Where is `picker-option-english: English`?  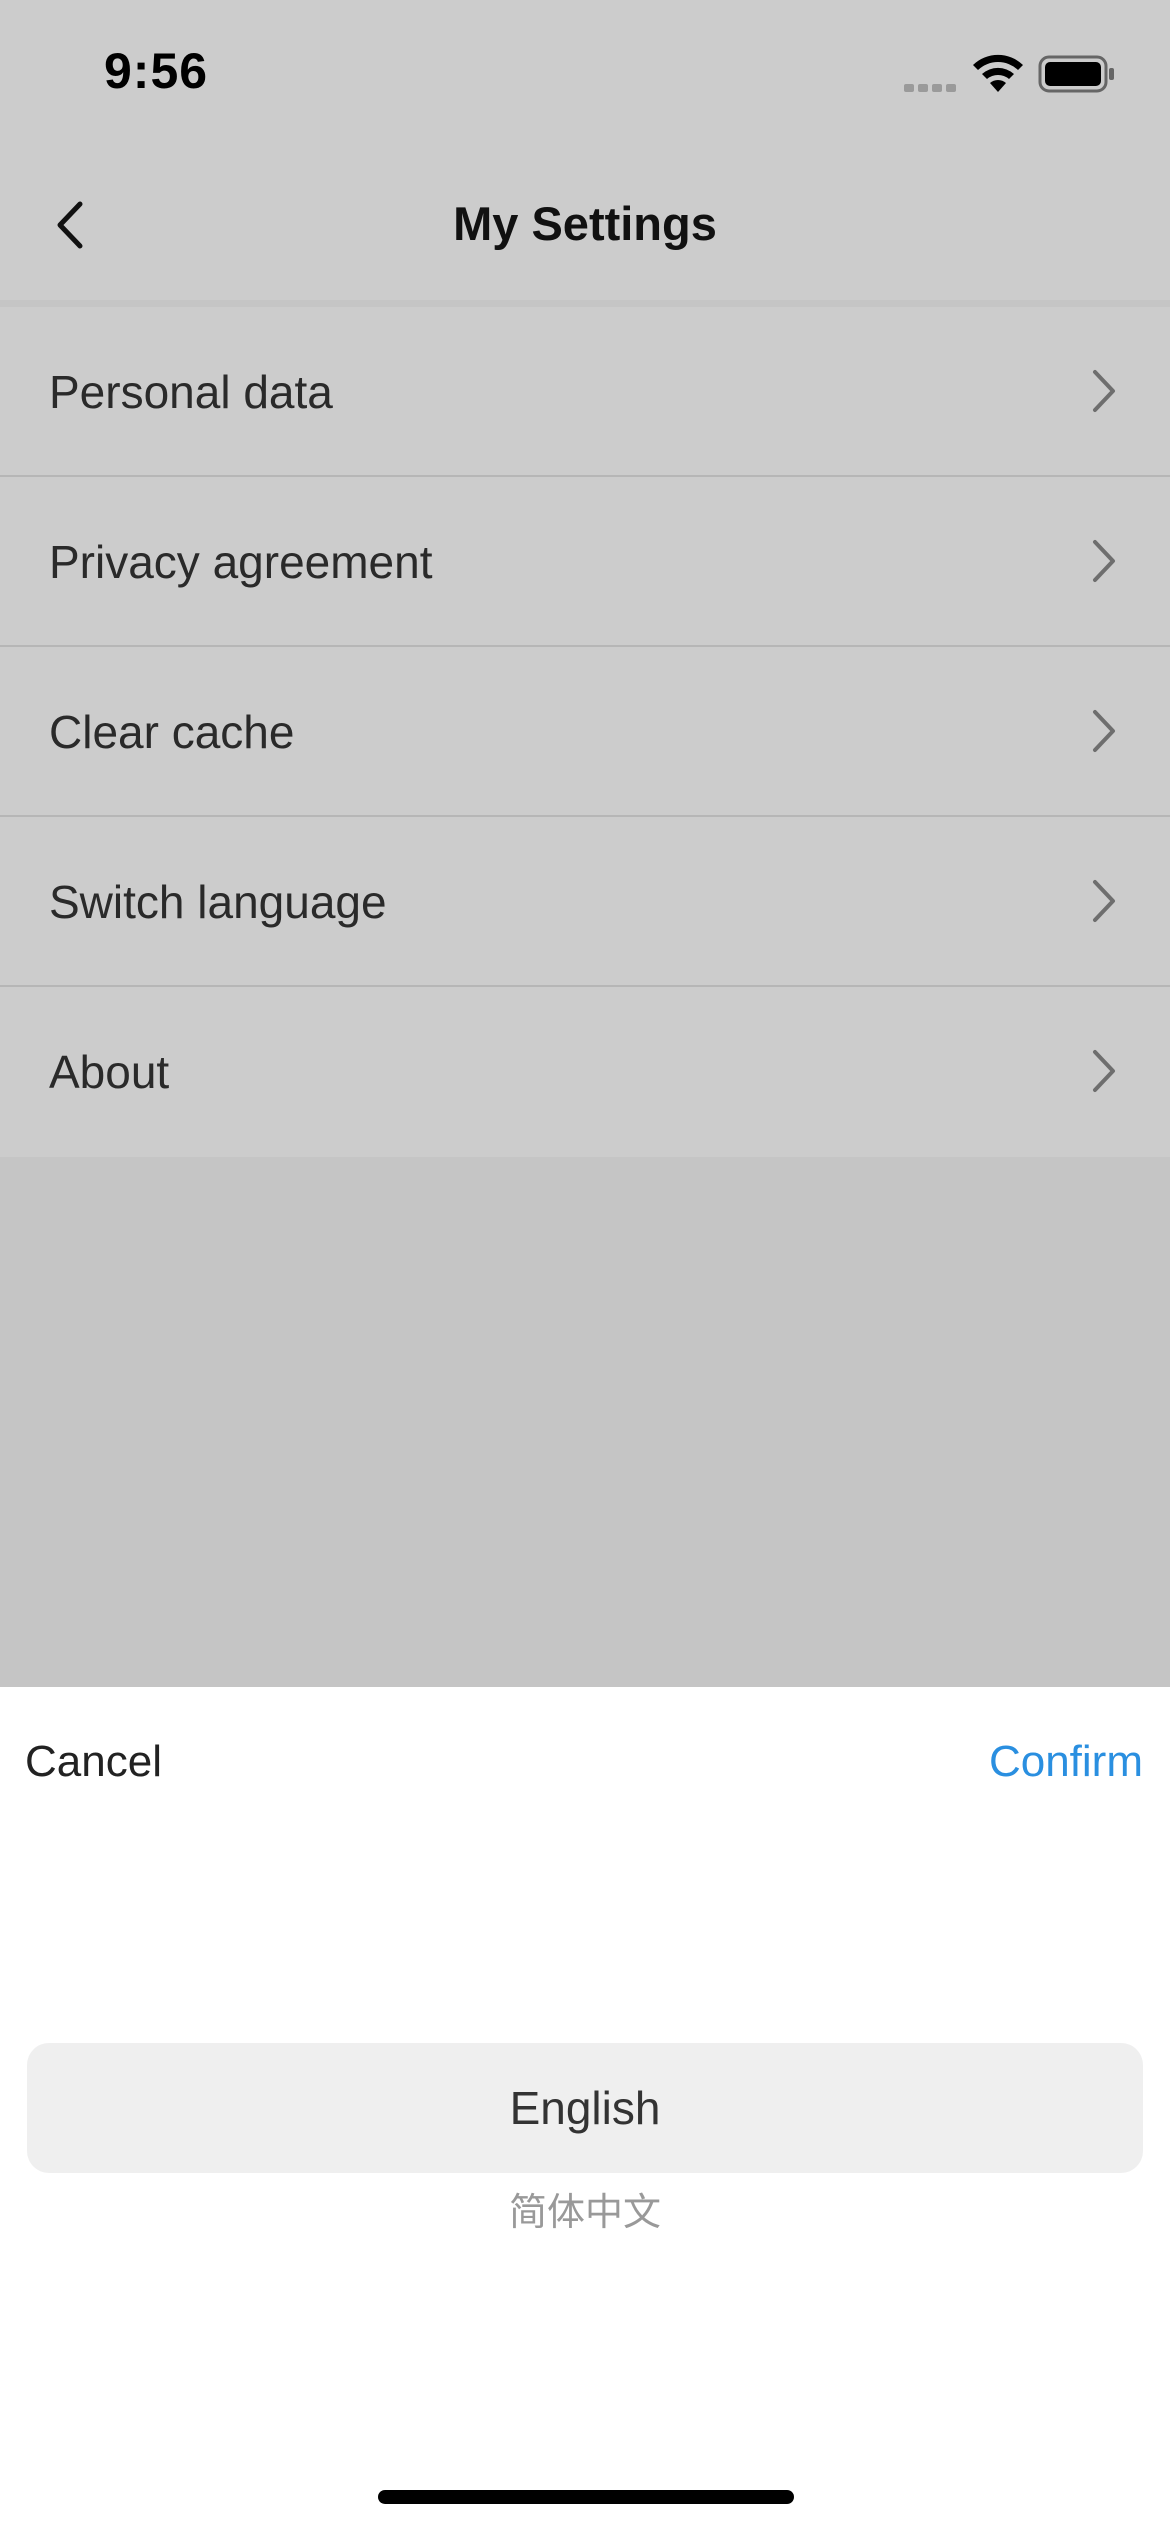 picker-option-english: English is located at coordinates (585, 2108).